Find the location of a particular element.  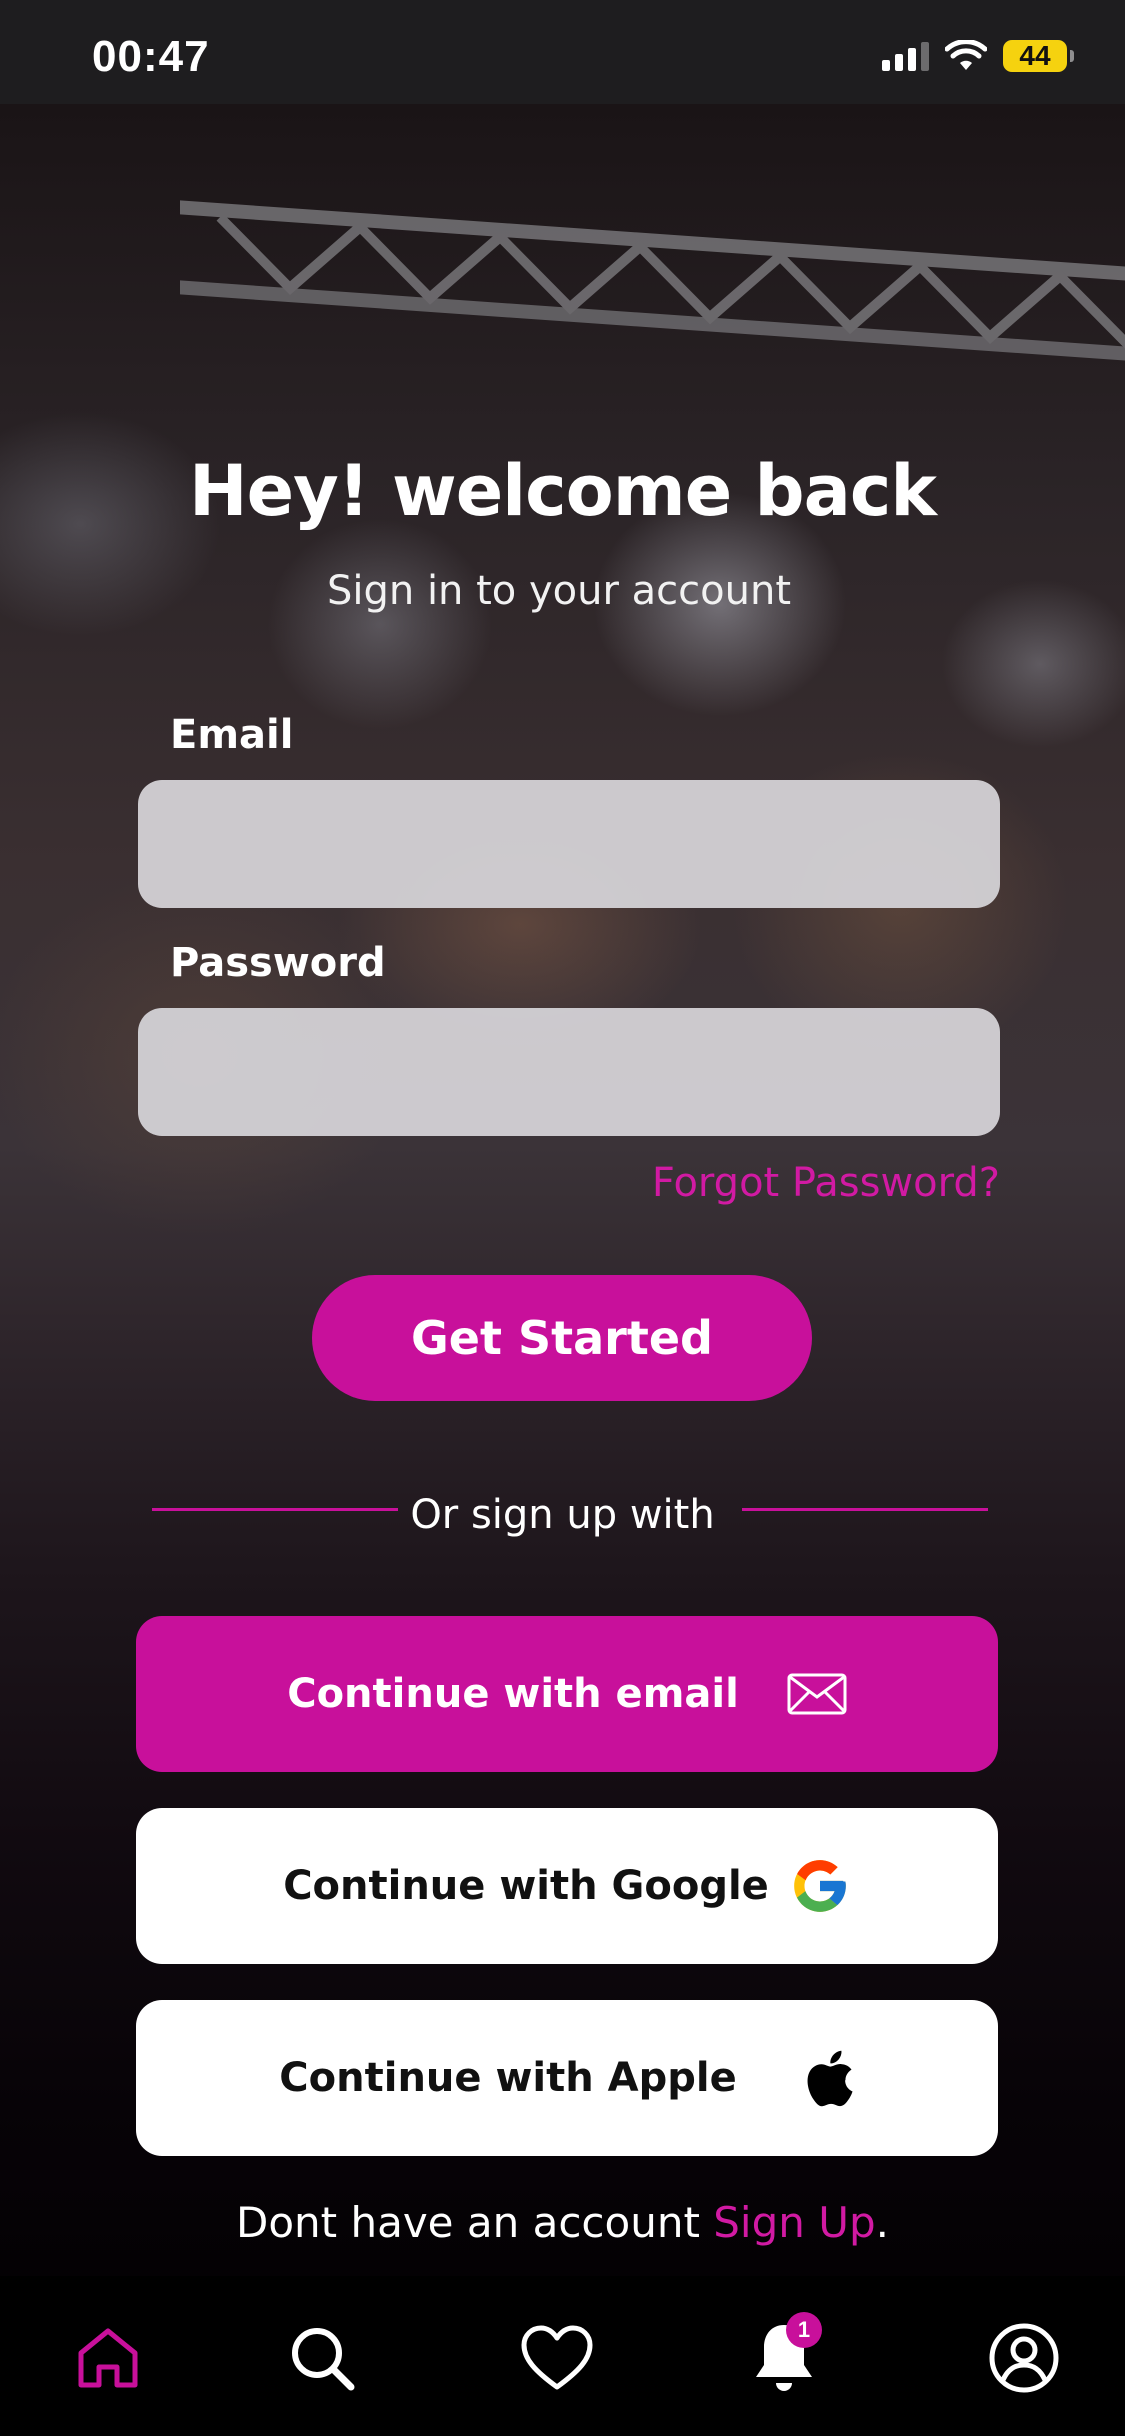

tab-favorites is located at coordinates (557, 2358).